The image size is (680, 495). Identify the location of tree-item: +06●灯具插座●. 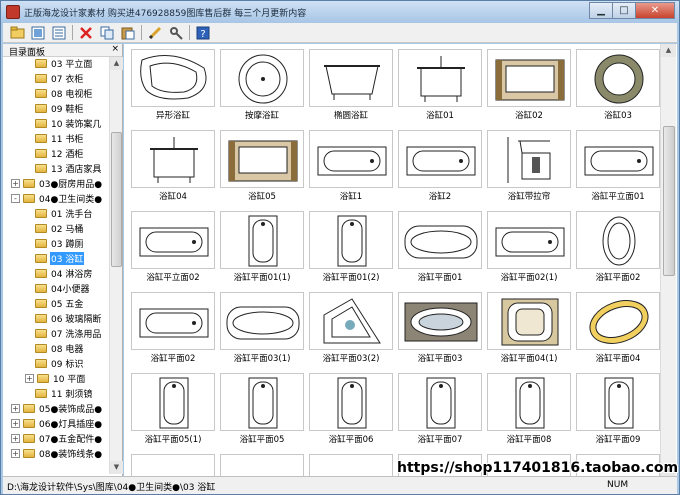
(57, 423).